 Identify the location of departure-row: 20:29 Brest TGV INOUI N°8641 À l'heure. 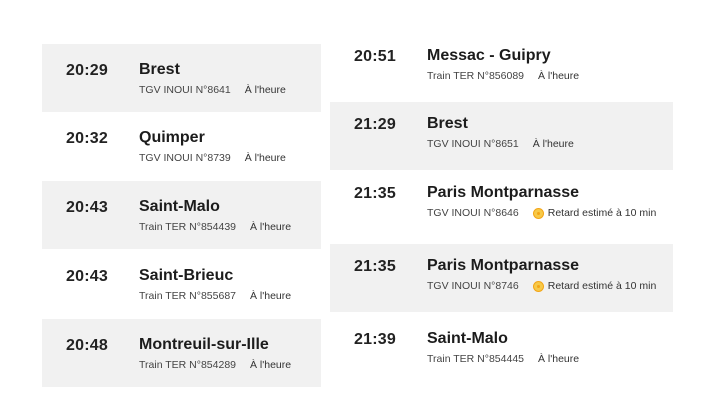
(181, 78).